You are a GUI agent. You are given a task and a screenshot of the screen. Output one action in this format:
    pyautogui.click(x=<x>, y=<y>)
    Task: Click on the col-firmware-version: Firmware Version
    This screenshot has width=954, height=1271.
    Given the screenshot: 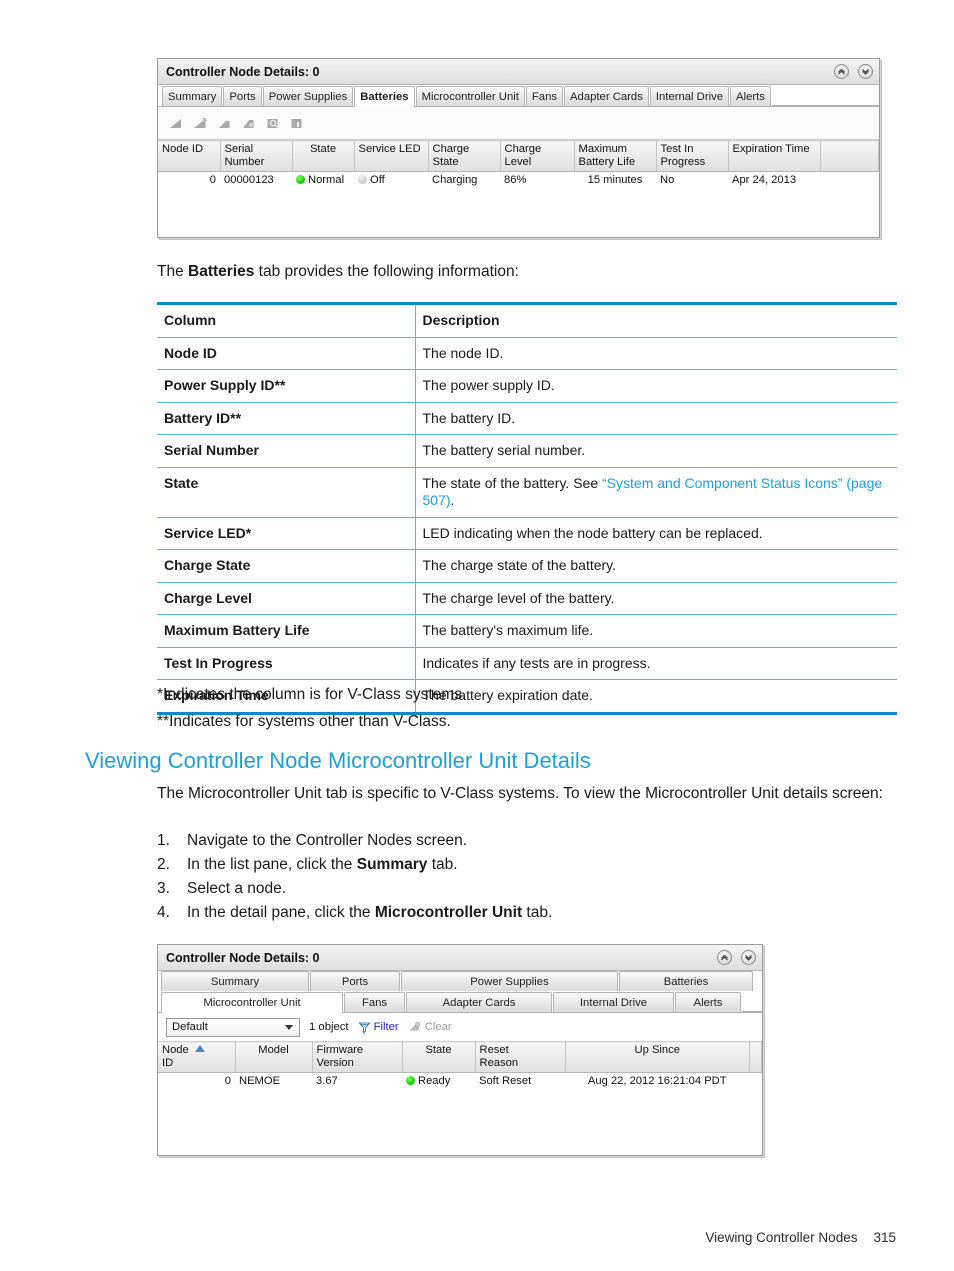 What is the action you would take?
    pyautogui.click(x=357, y=1057)
    